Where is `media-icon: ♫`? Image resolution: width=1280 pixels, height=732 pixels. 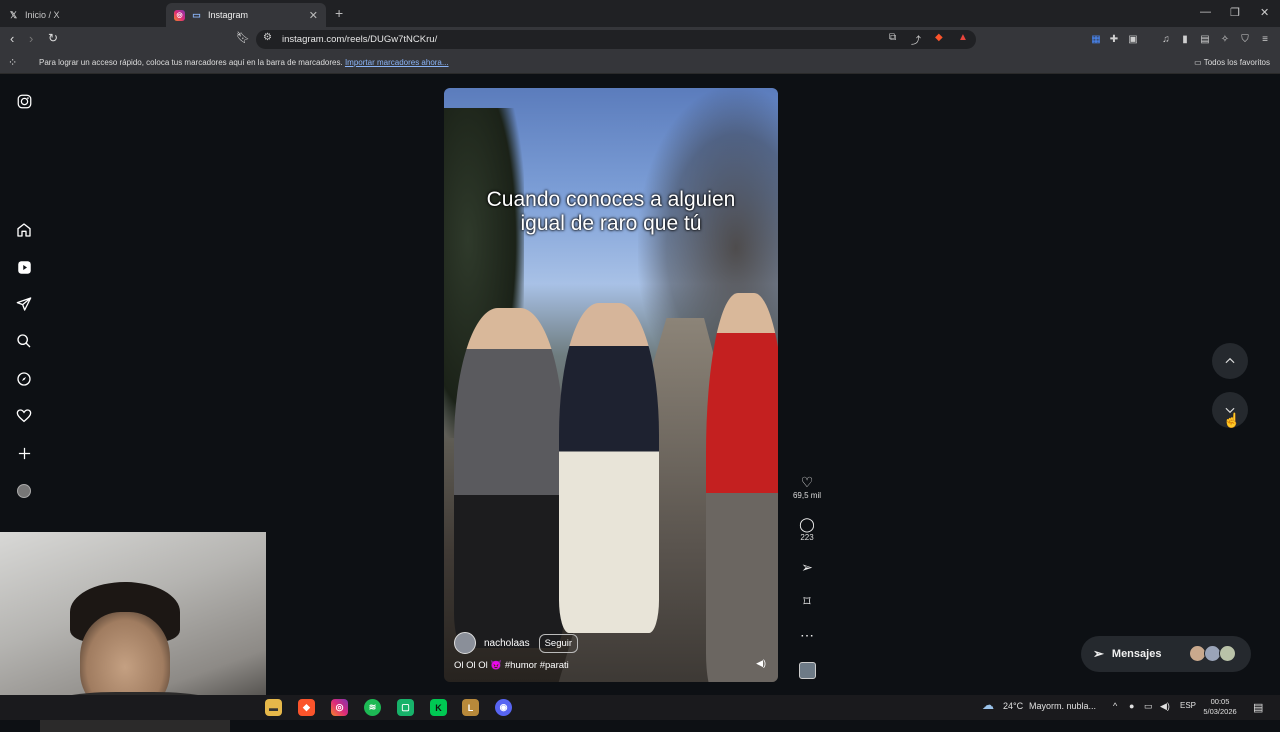
media-icon: ♫ is located at coordinates (1166, 39).